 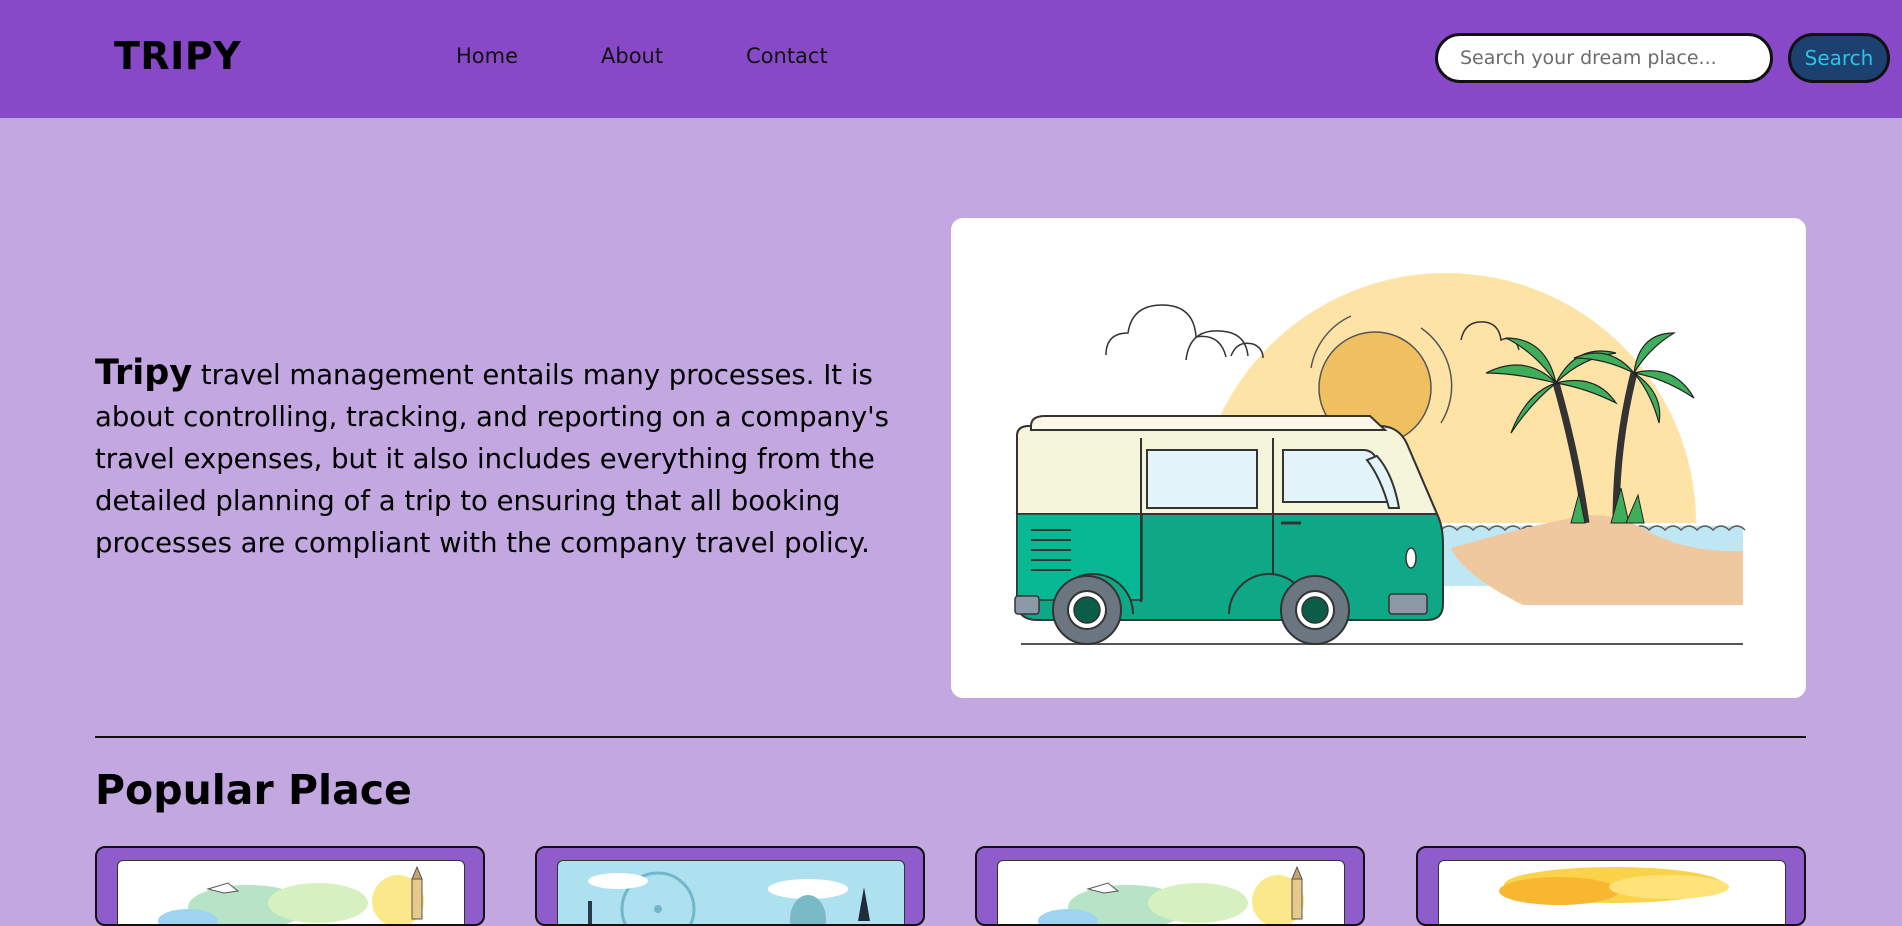 What do you see at coordinates (787, 56) in the screenshot?
I see `nav-contact: Contact` at bounding box center [787, 56].